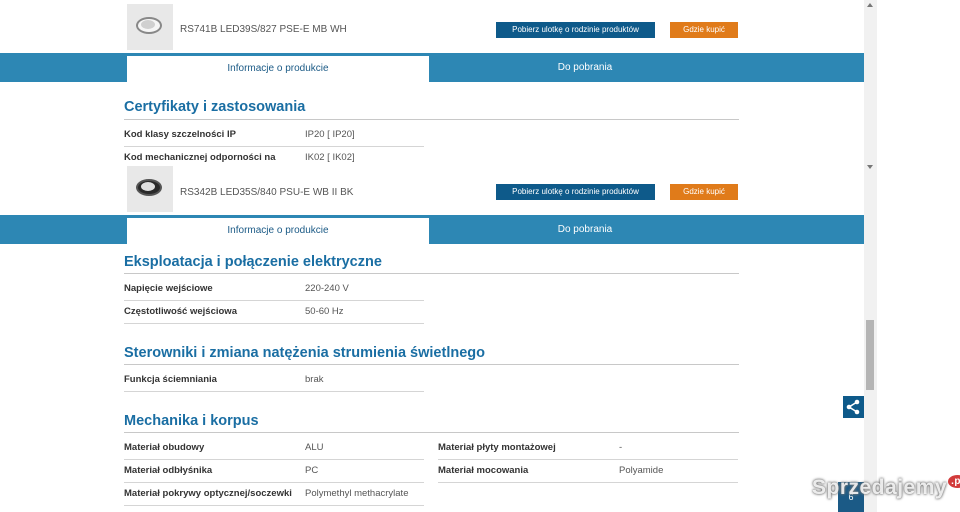  Describe the element at coordinates (215, 107) in the screenshot. I see `section-title: Certyfikaty i zastosowania` at that location.